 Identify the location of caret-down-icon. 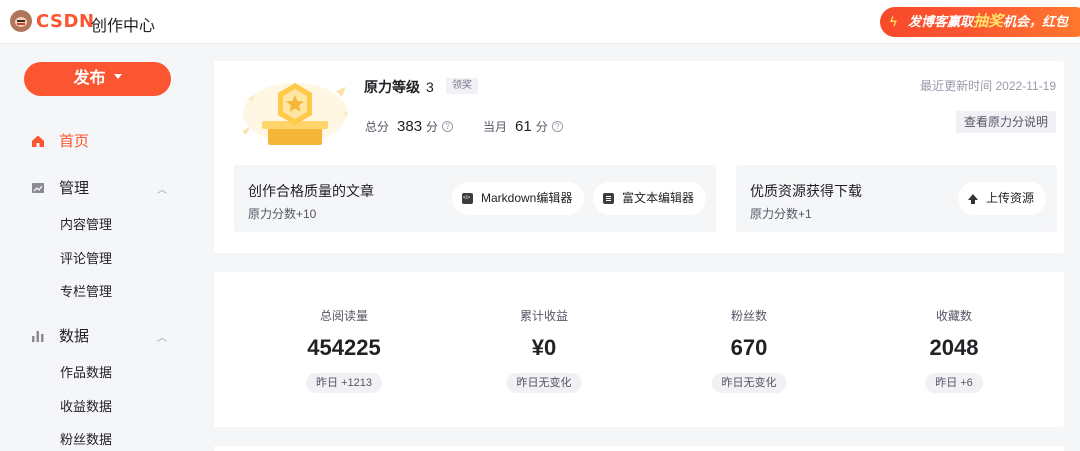
(117, 77).